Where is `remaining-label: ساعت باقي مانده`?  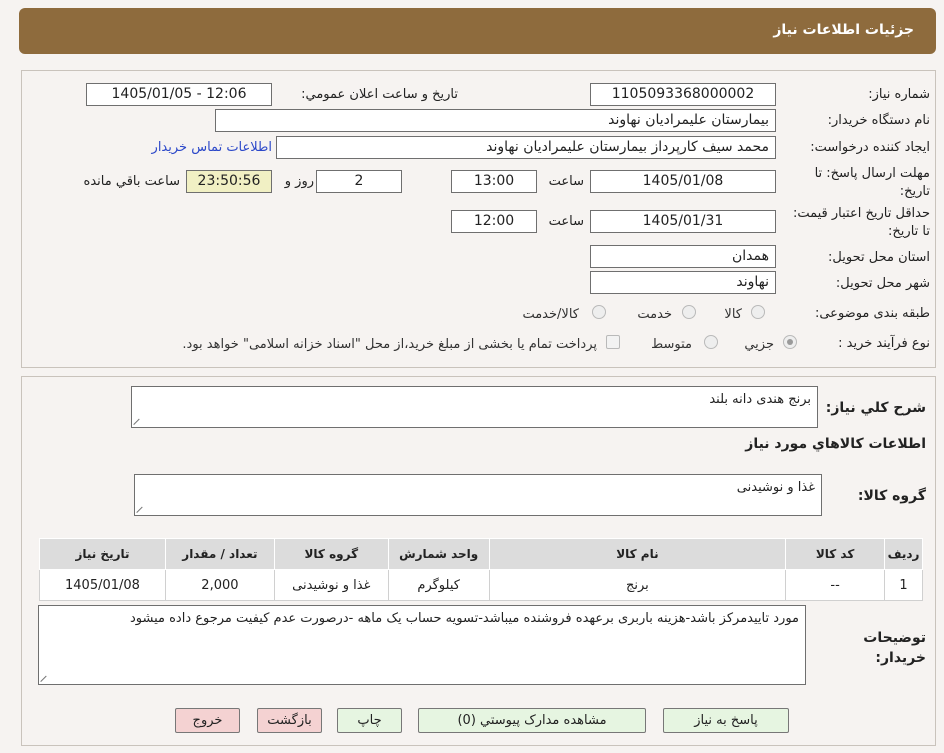
remaining-label: ساعت باقي مانده is located at coordinates (131, 181).